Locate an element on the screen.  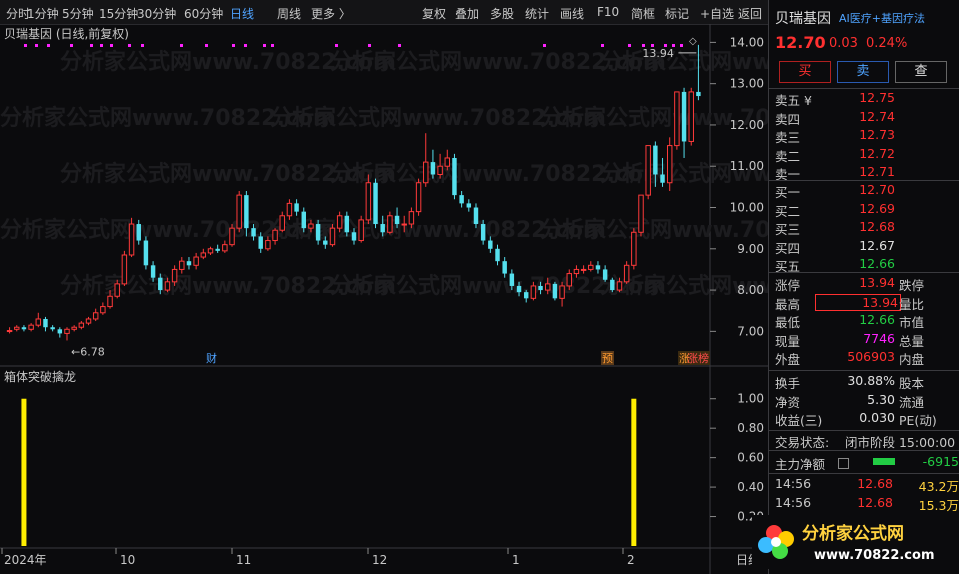
diamond-icon: ◇ is located at coordinates (693, 41).